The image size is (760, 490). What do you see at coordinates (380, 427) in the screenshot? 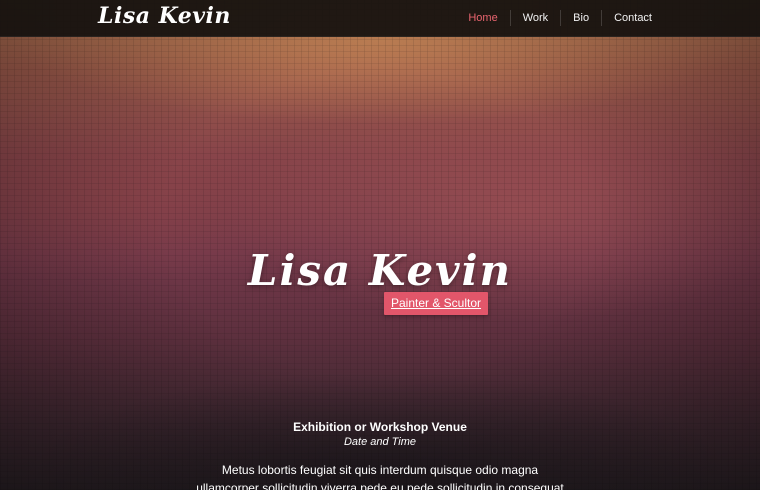
I see `event-venue: Exhibition or Workshop Venue` at bounding box center [380, 427].